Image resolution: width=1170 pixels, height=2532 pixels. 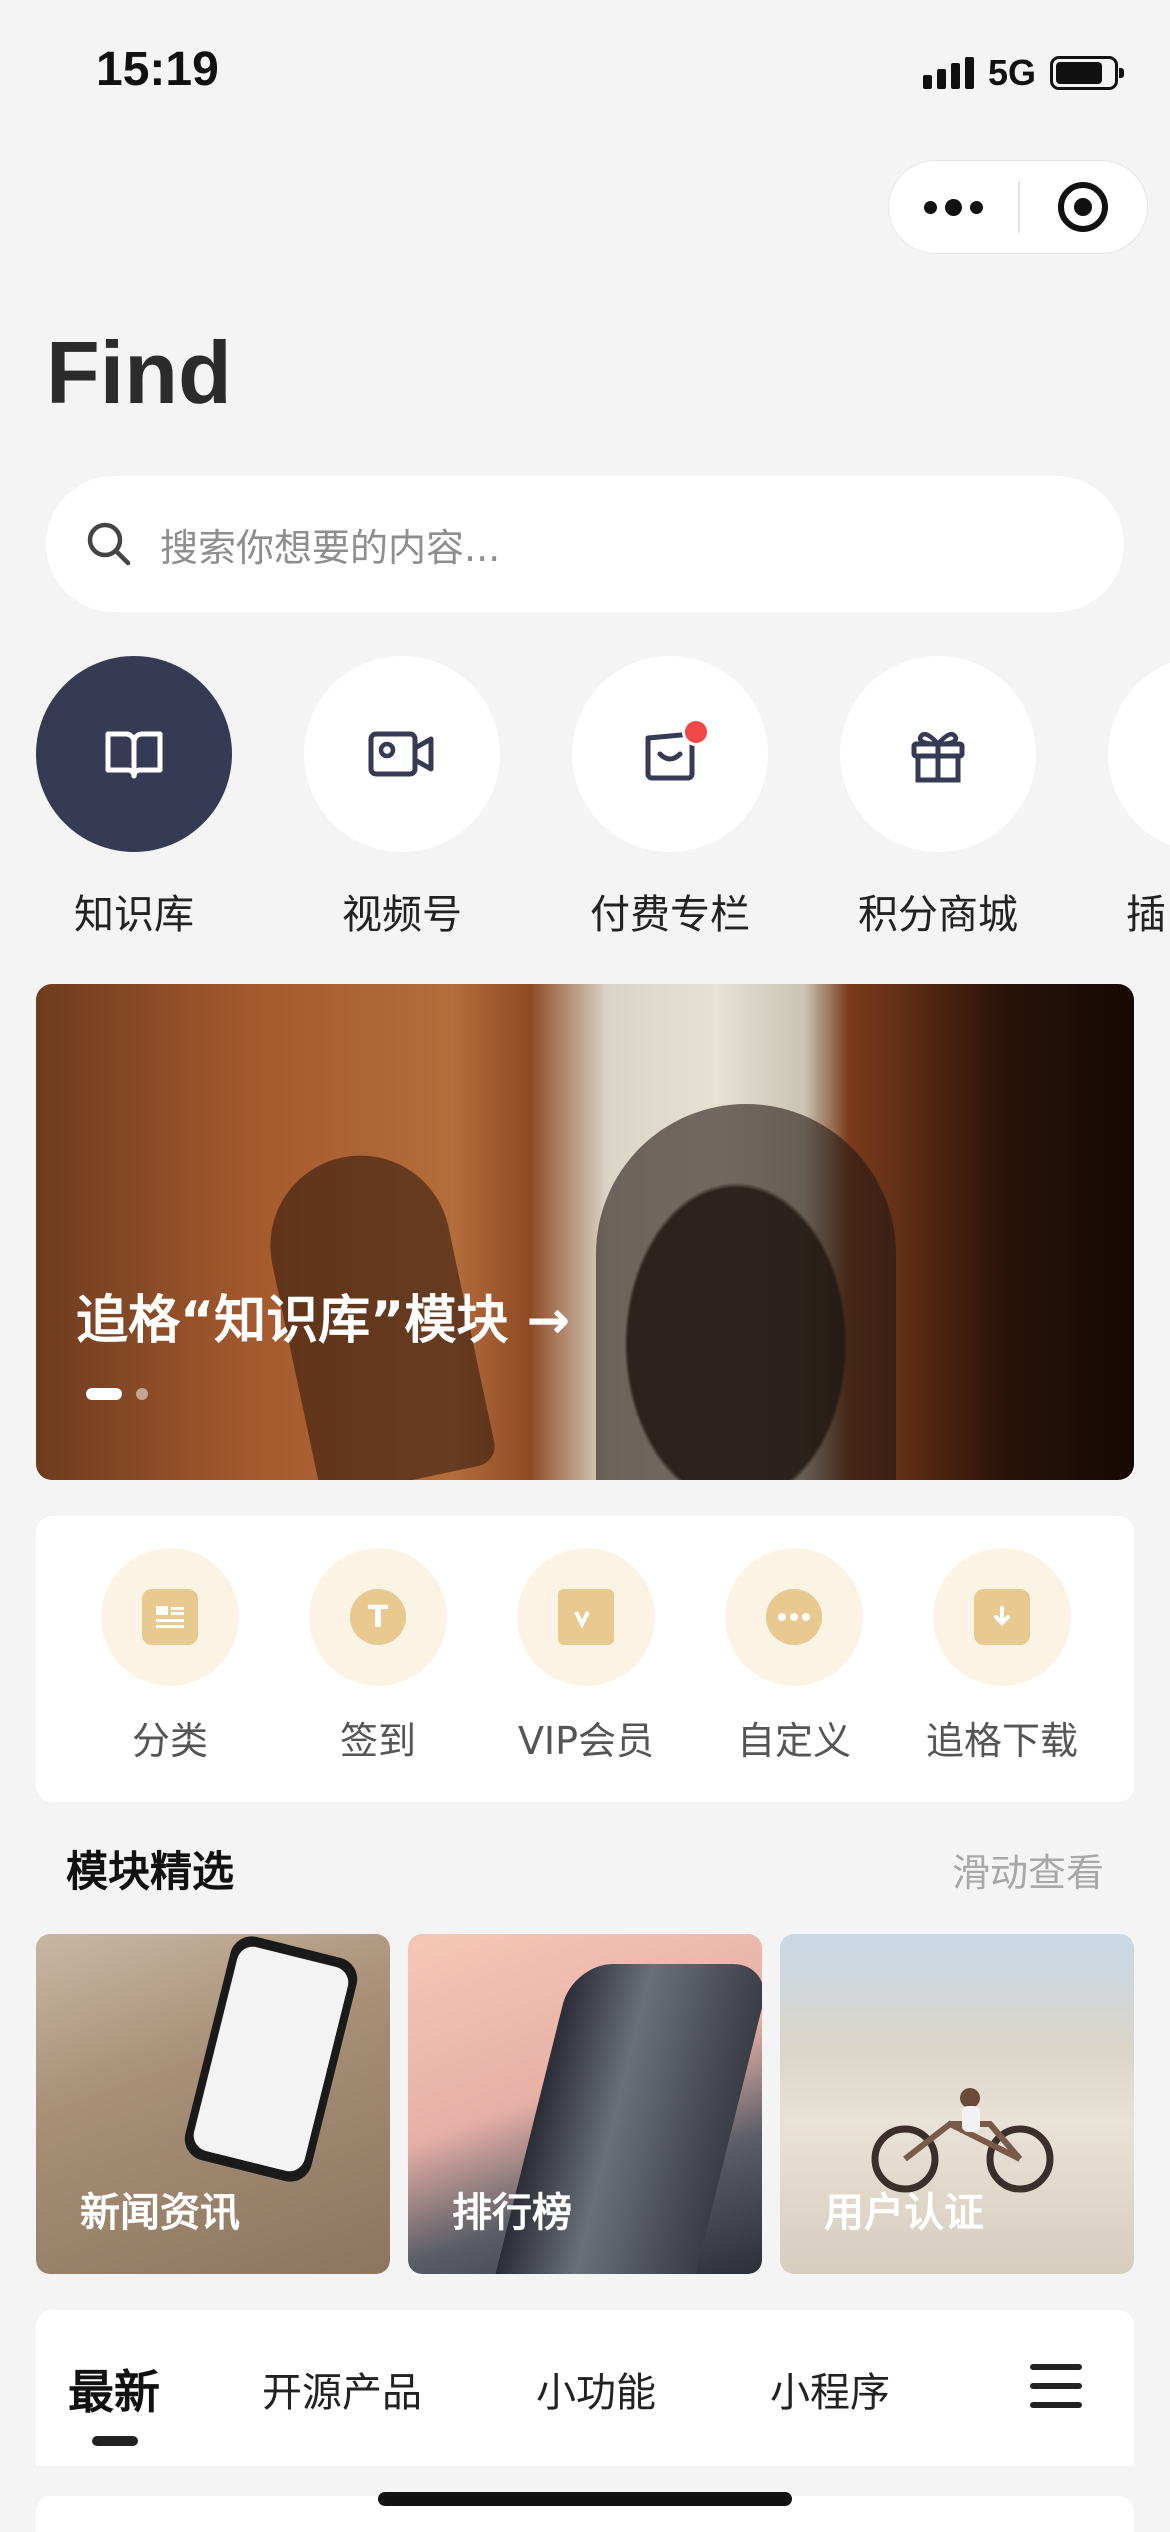 I want to click on nav-item-partial: 插, so click(x=1138, y=796).